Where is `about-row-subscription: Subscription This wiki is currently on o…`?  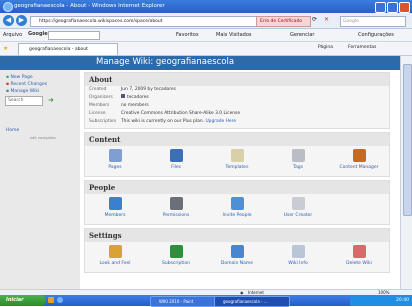 about-row-subscription: Subscription This wiki is currently on o… is located at coordinates (163, 121).